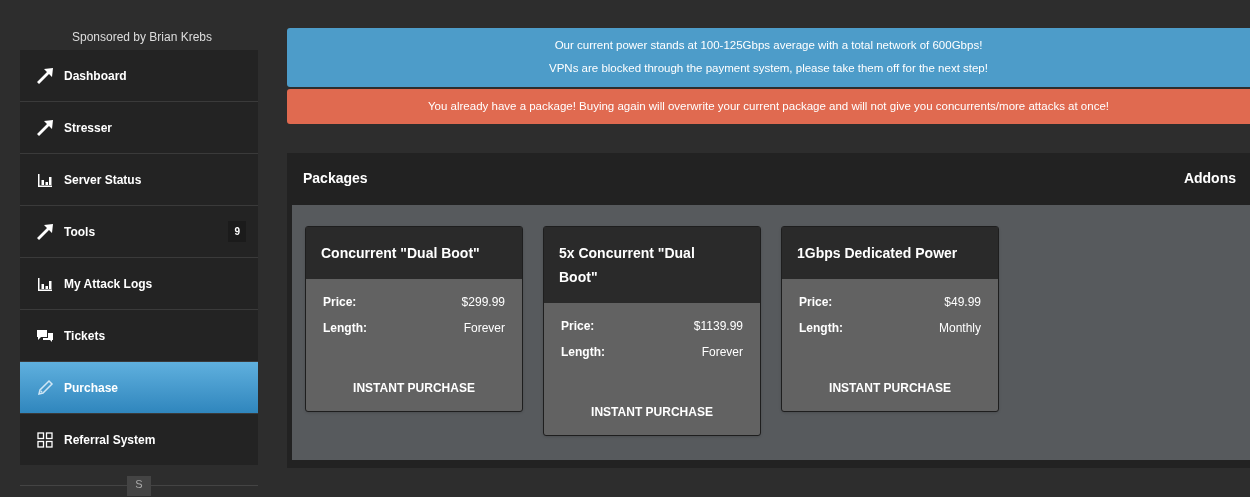 The image size is (1250, 497). I want to click on sidebar-item: Stresser, so click(139, 127).